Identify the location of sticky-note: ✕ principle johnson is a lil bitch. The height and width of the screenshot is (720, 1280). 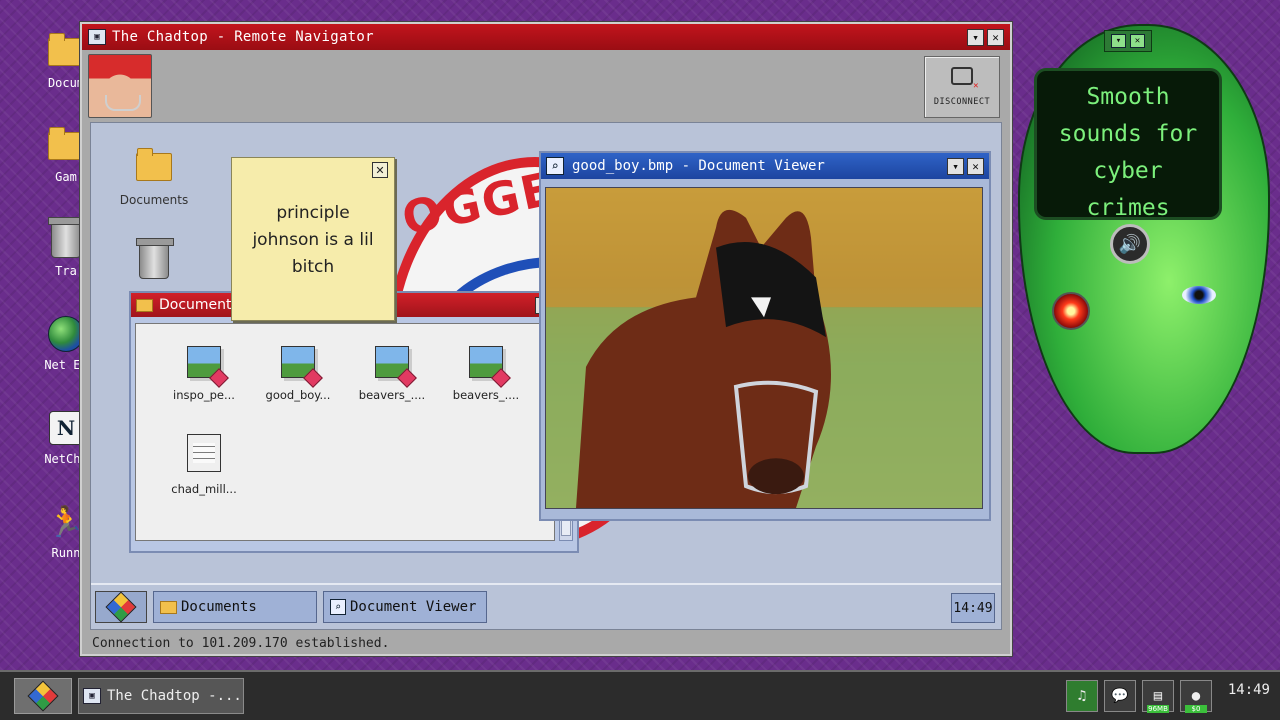
(313, 239).